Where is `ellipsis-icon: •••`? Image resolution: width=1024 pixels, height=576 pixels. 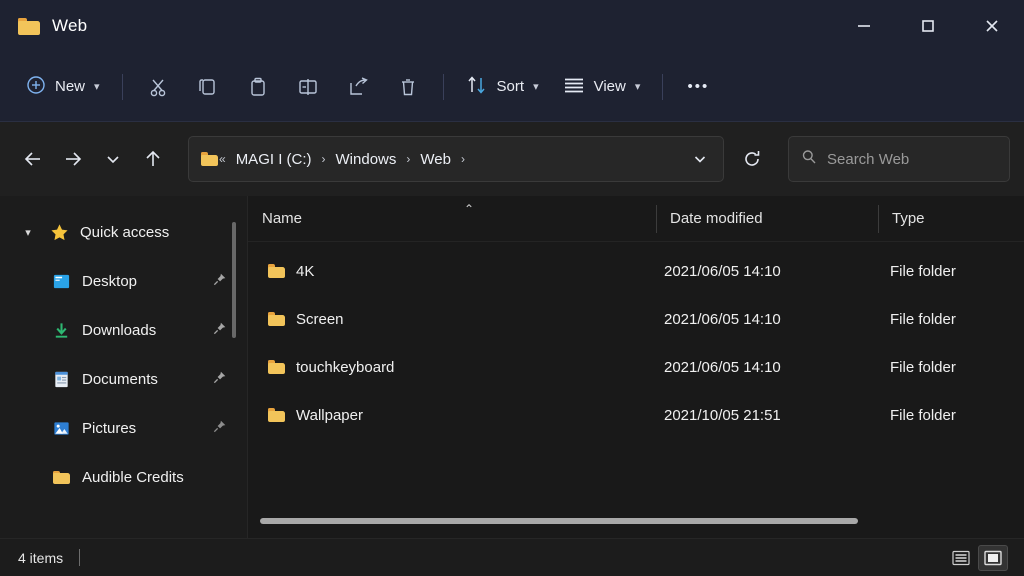 ellipsis-icon: ••• is located at coordinates (698, 86).